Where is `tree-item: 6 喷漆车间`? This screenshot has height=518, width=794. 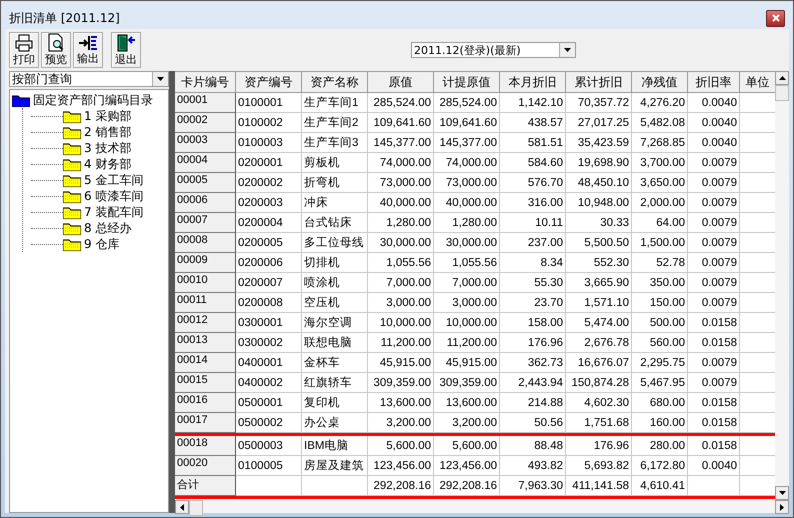
tree-item: 6 喷漆车间 is located at coordinates (103, 196).